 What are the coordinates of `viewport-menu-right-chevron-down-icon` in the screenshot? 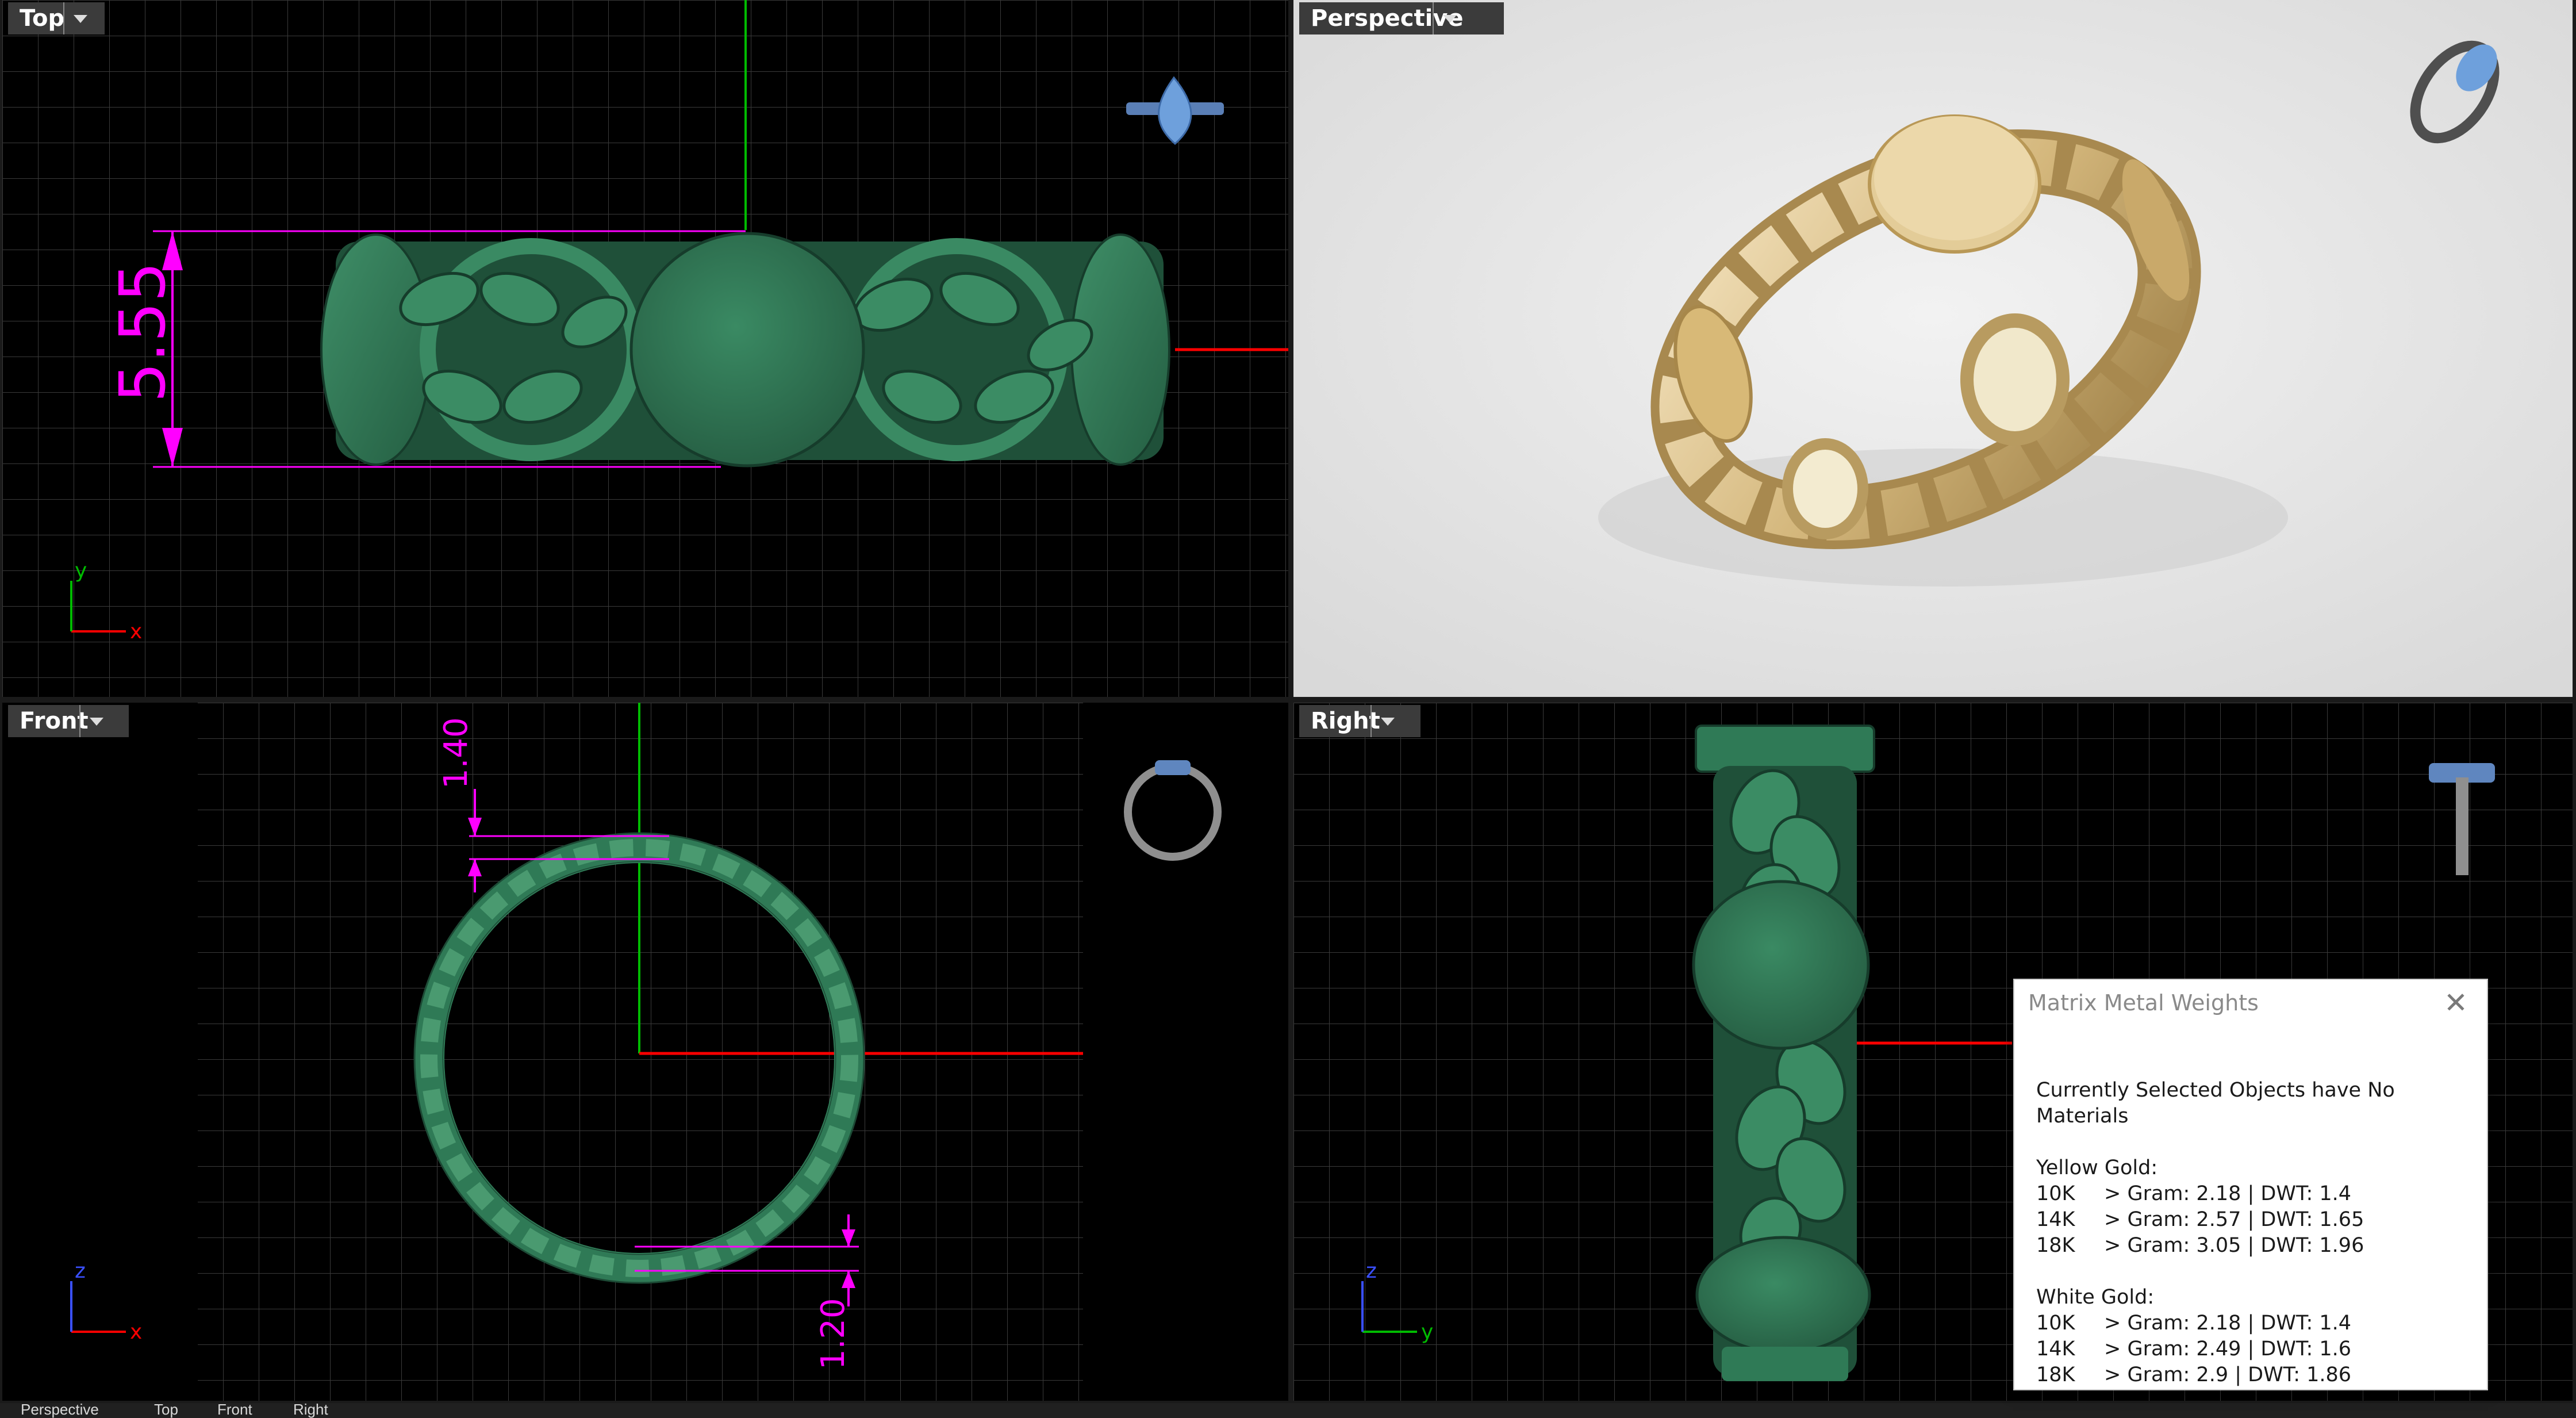 It's located at (1387, 721).